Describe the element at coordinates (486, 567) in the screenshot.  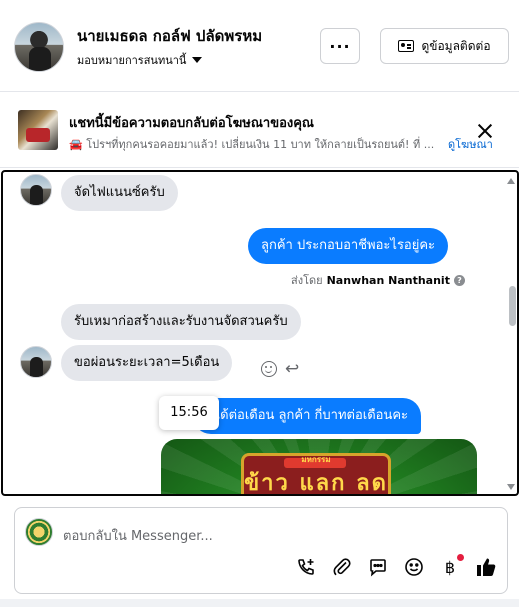
I see `thumbs-up-icon` at that location.